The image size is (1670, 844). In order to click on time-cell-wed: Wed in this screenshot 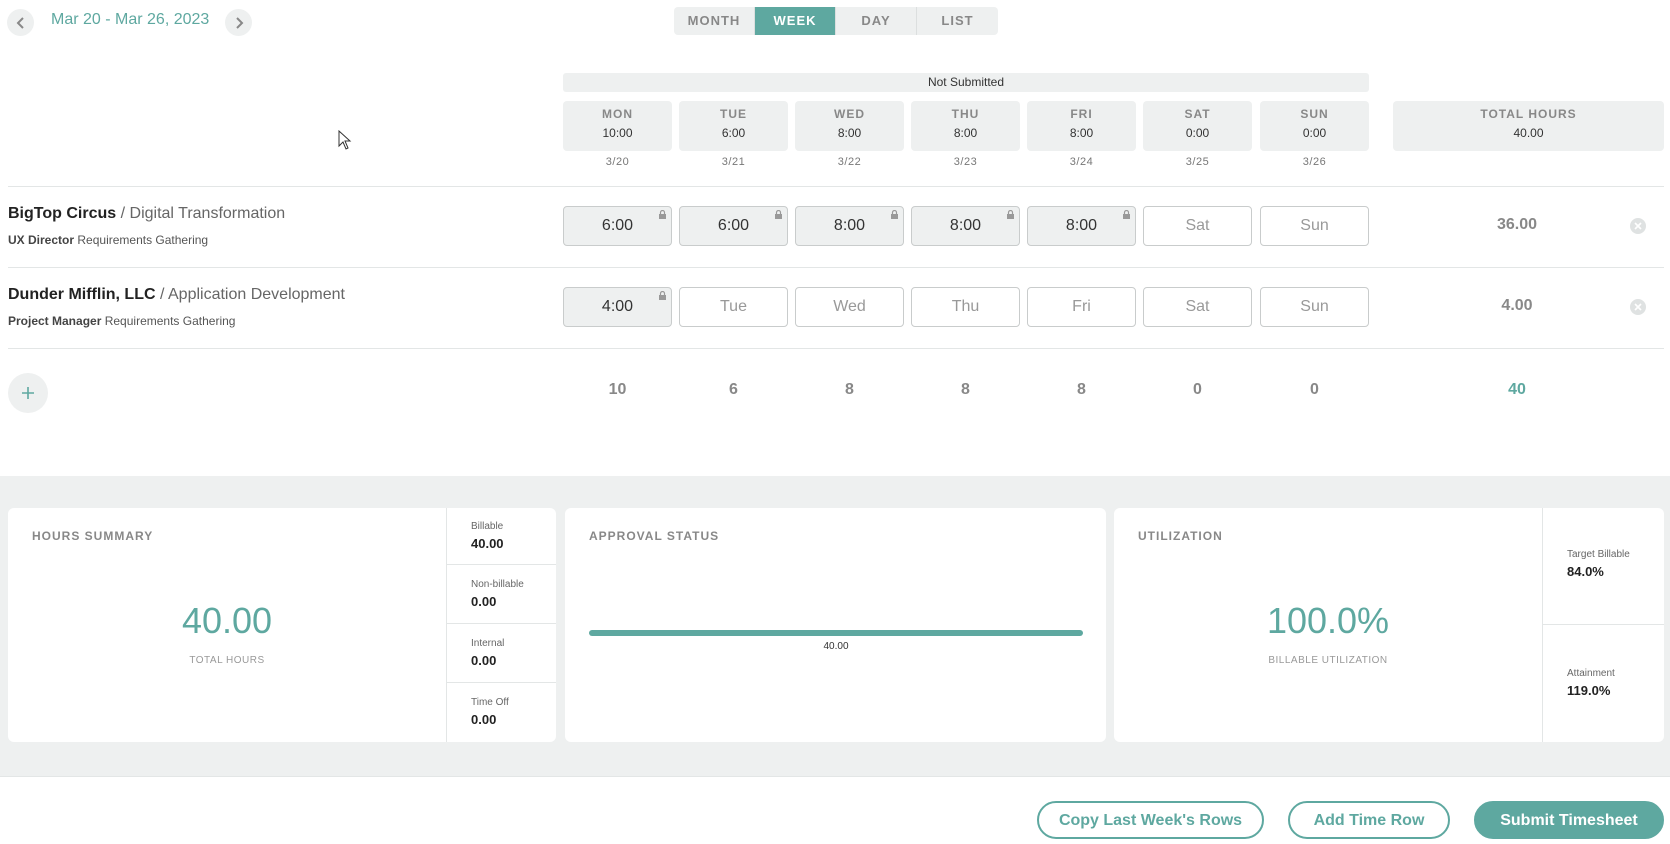, I will do `click(849, 307)`.